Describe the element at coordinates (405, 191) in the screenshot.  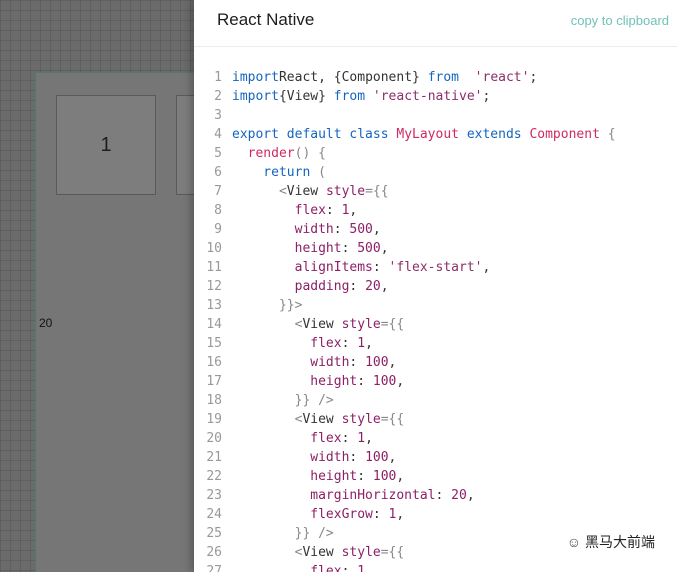
I see `code-line: 7 <View style={{` at that location.